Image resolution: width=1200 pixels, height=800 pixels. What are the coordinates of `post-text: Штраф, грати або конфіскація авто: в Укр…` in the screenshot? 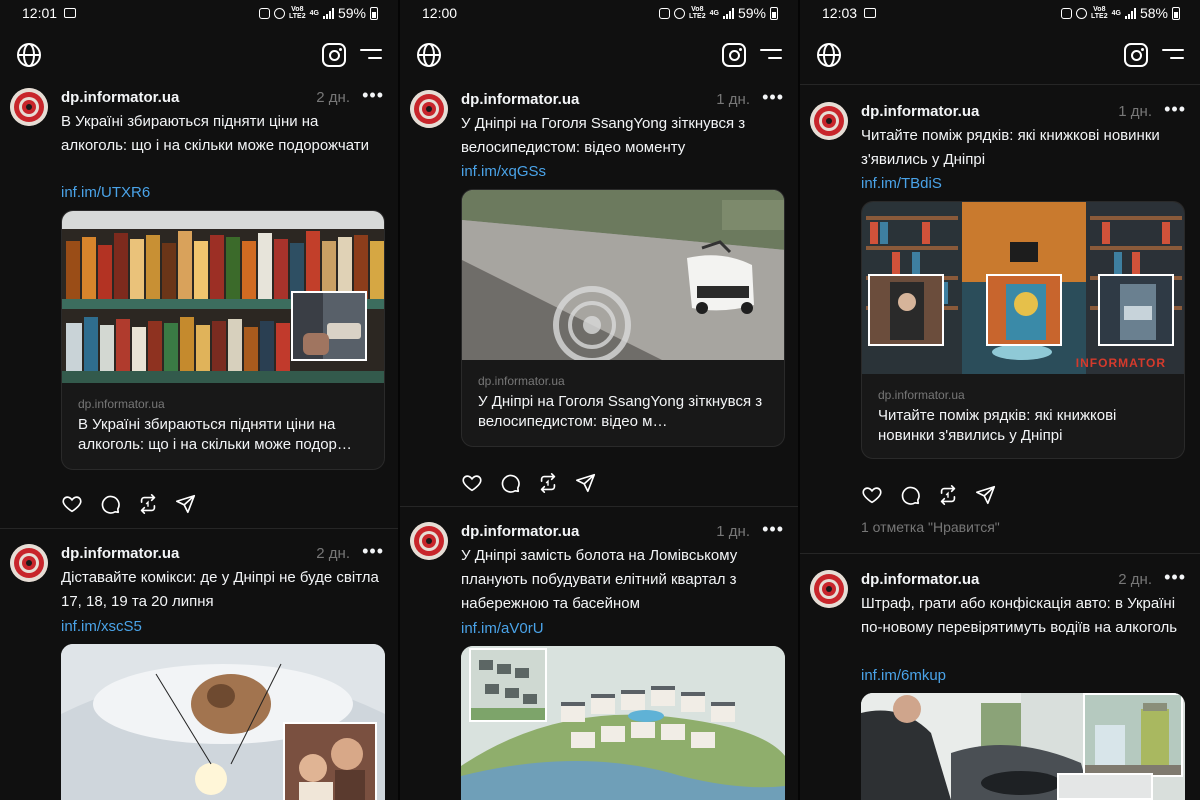 It's located at (1019, 615).